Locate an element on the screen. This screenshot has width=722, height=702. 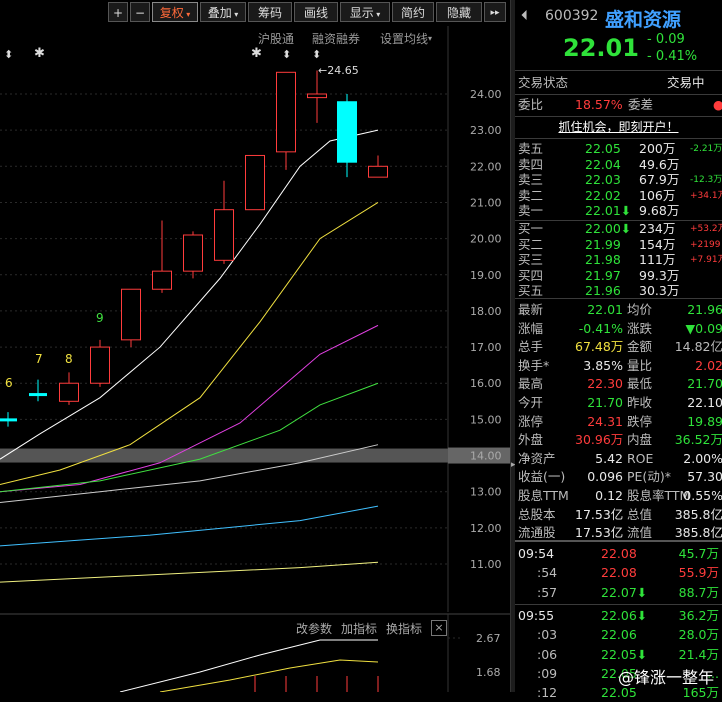
tick-time: :03 is located at coordinates (547, 635).